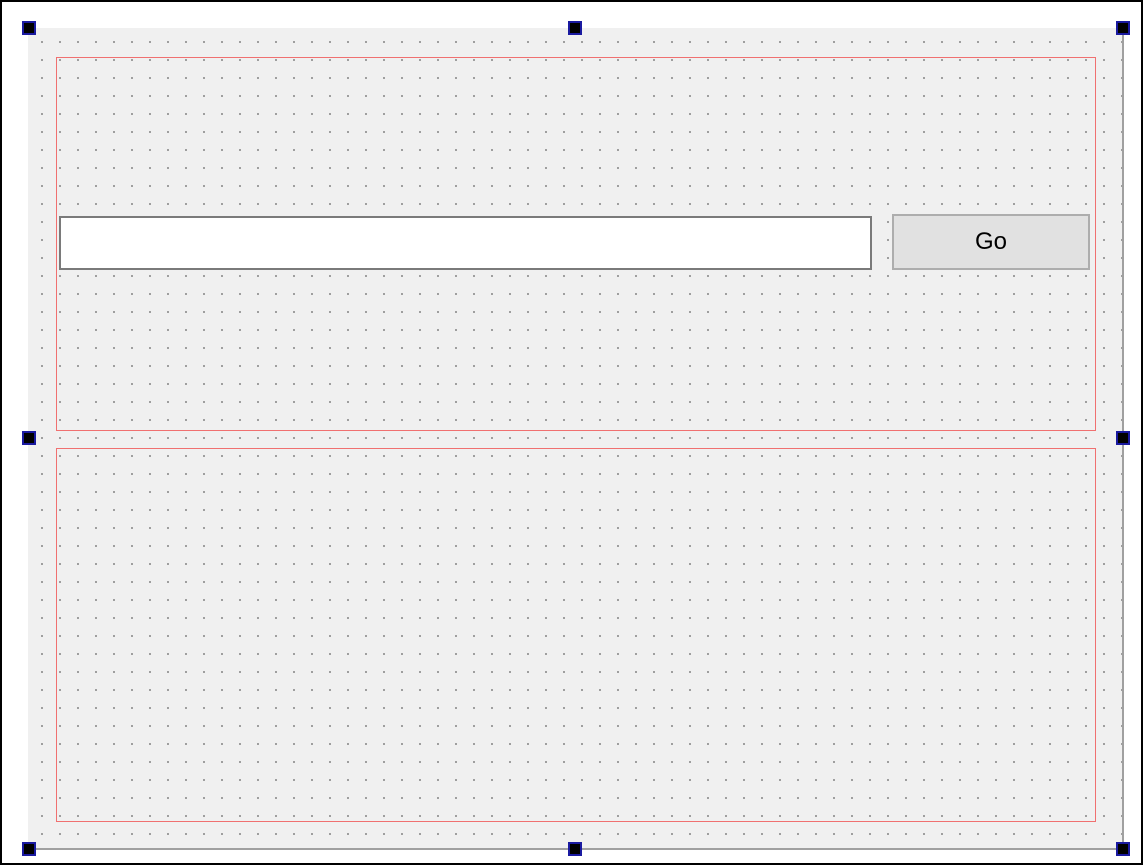  What do you see at coordinates (1123, 438) in the screenshot?
I see `resize-handle-middle-right` at bounding box center [1123, 438].